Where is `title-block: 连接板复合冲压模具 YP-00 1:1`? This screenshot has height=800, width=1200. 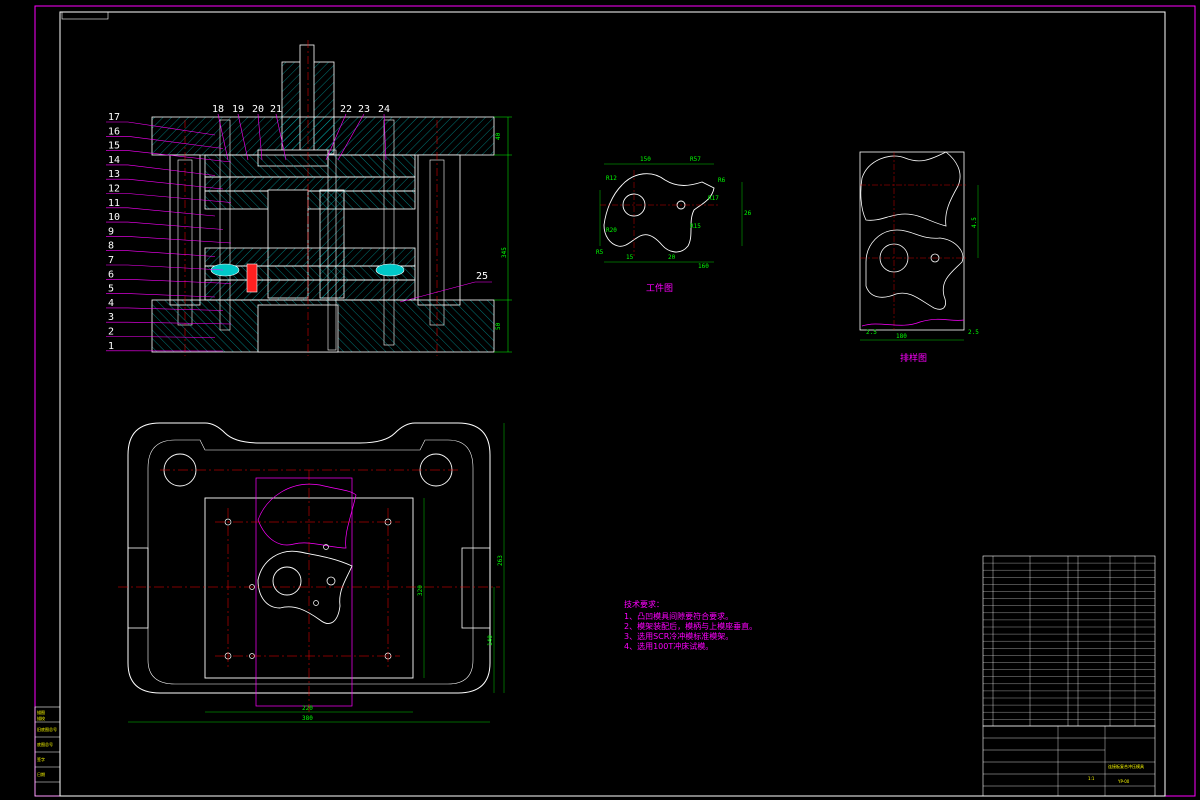
title-block: 连接板复合冲压模具 YP-00 1:1 is located at coordinates (1069, 761).